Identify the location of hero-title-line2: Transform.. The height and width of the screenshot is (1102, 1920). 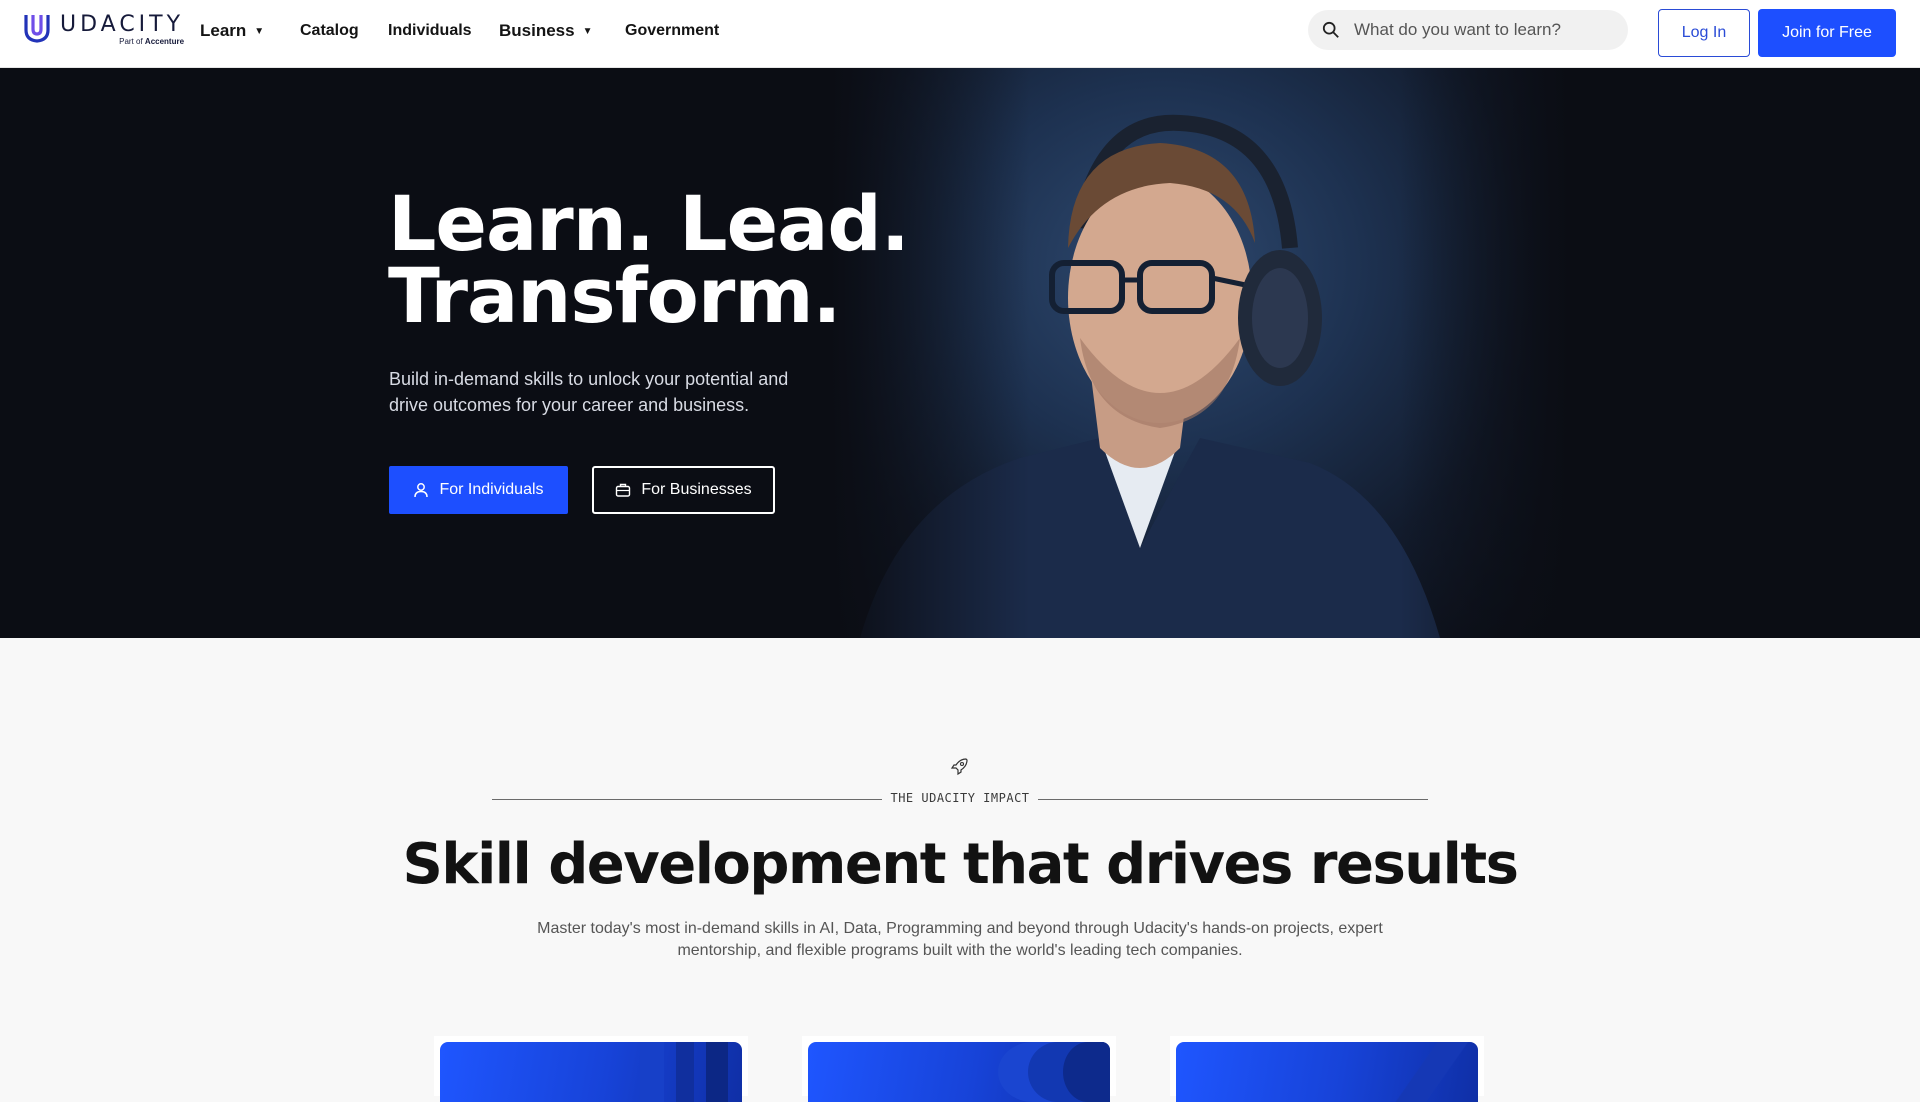
(614, 295).